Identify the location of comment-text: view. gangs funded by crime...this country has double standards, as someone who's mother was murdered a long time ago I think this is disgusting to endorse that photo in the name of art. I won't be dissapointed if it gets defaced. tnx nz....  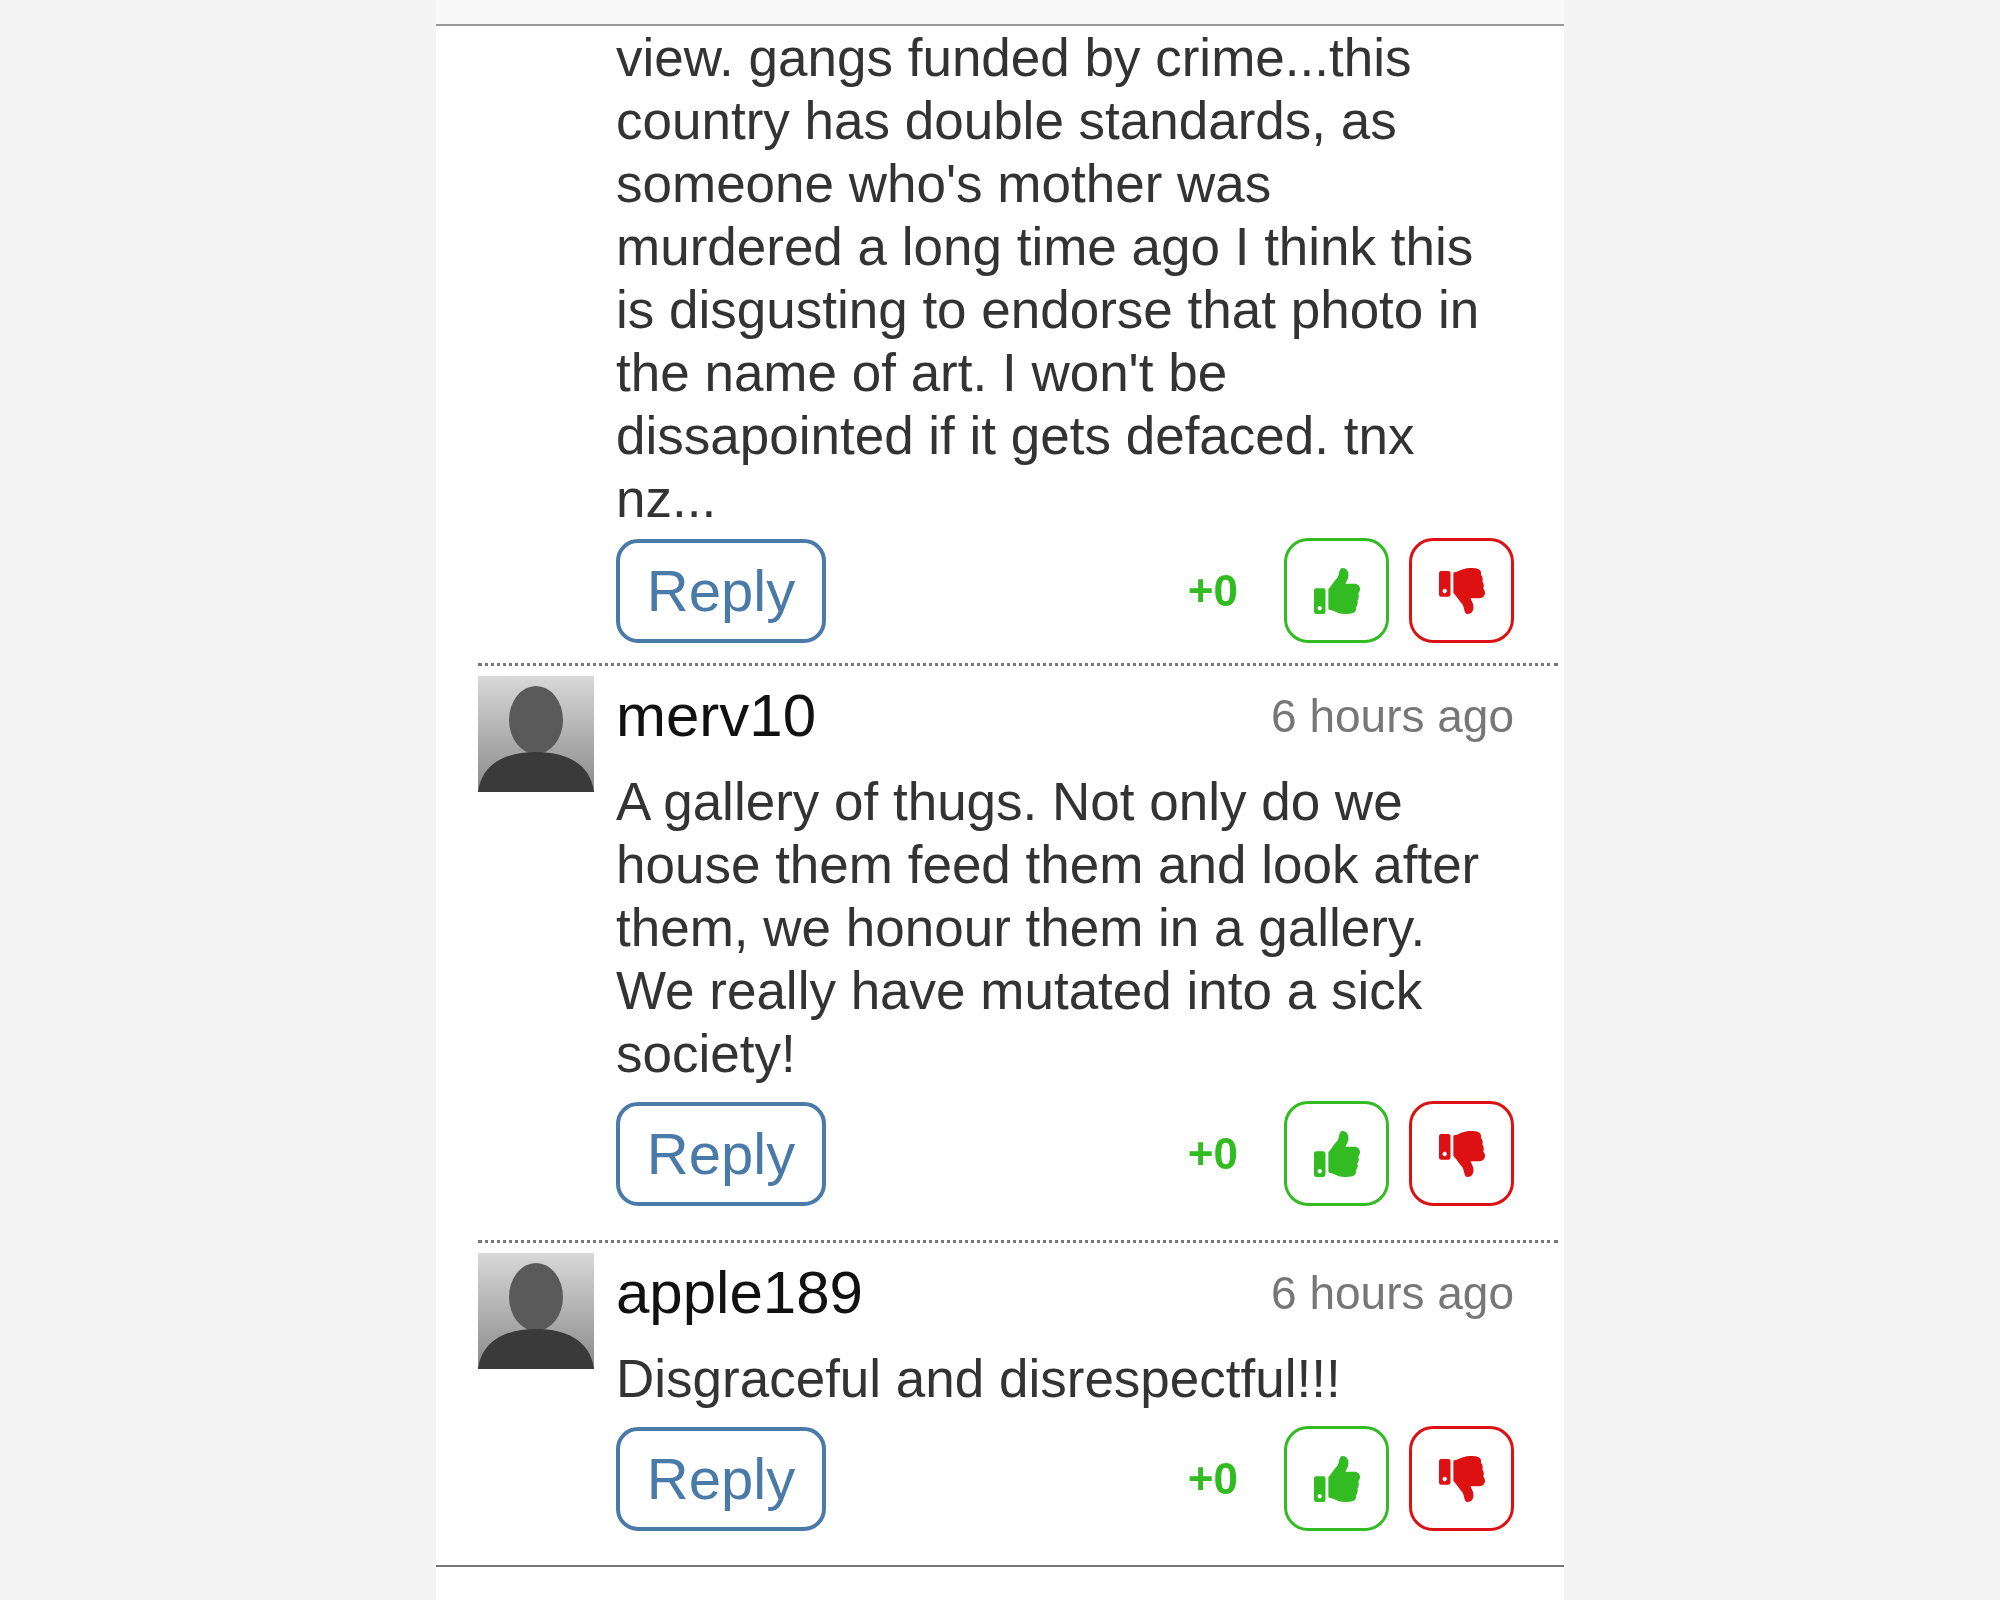
(1048, 278).